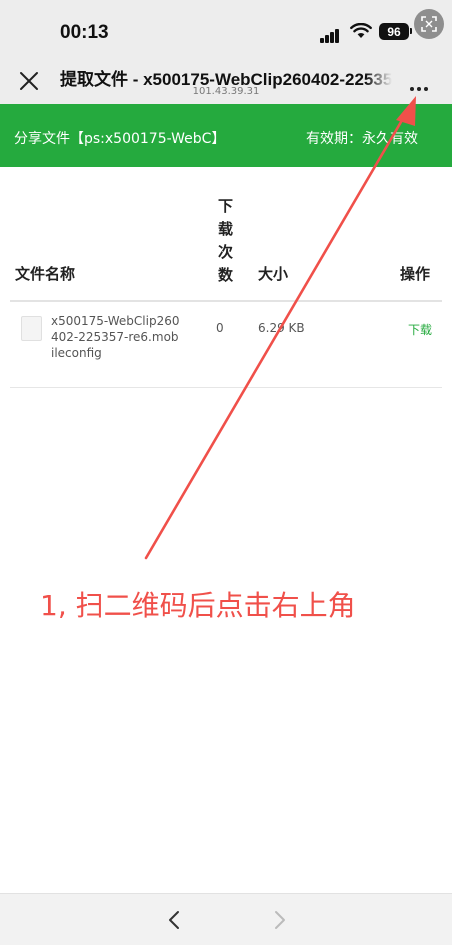 The image size is (452, 945). I want to click on more-icon, so click(420, 85).